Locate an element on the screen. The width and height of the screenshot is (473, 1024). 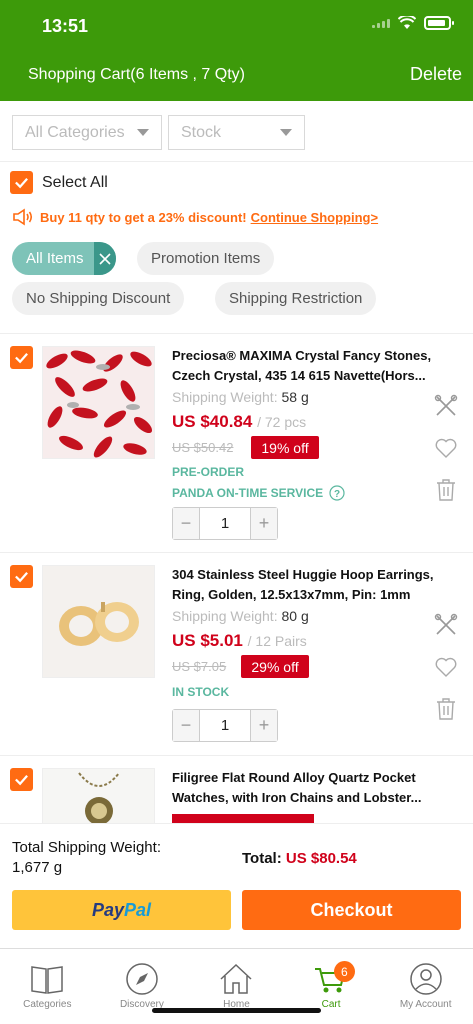
user-icon is located at coordinates (425, 979).